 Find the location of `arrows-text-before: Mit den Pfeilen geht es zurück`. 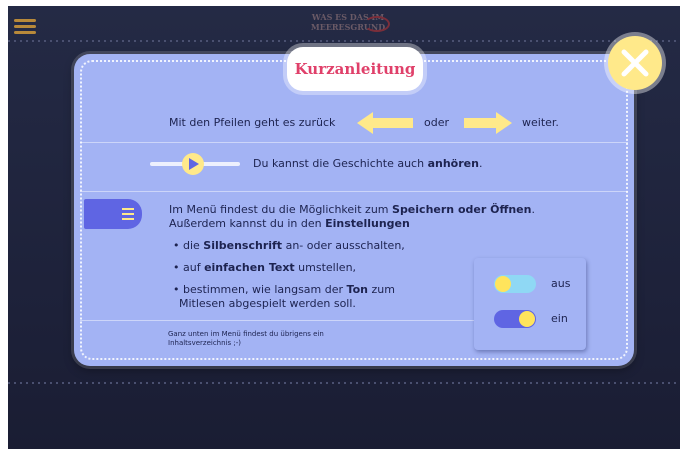

arrows-text-before: Mit den Pfeilen geht es zurück is located at coordinates (252, 122).